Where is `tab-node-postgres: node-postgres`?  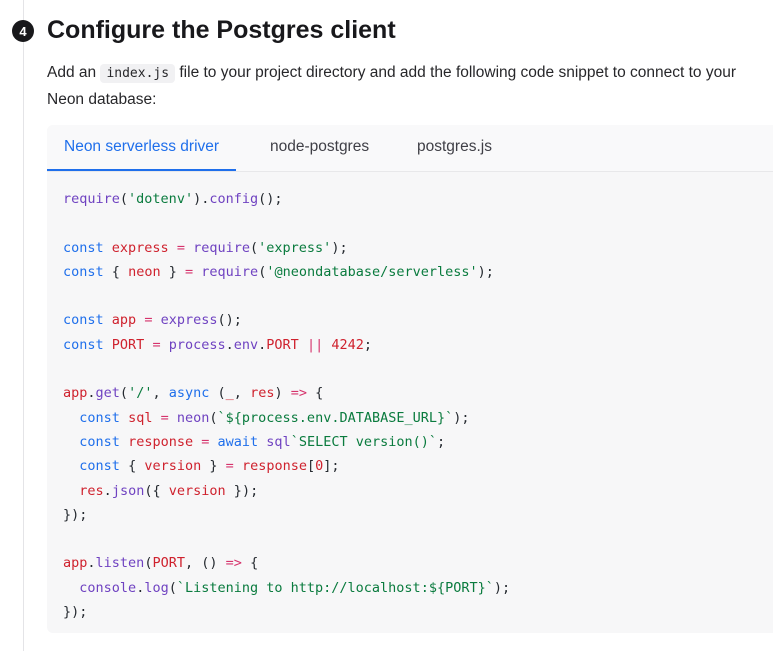 tab-node-postgres: node-postgres is located at coordinates (319, 148).